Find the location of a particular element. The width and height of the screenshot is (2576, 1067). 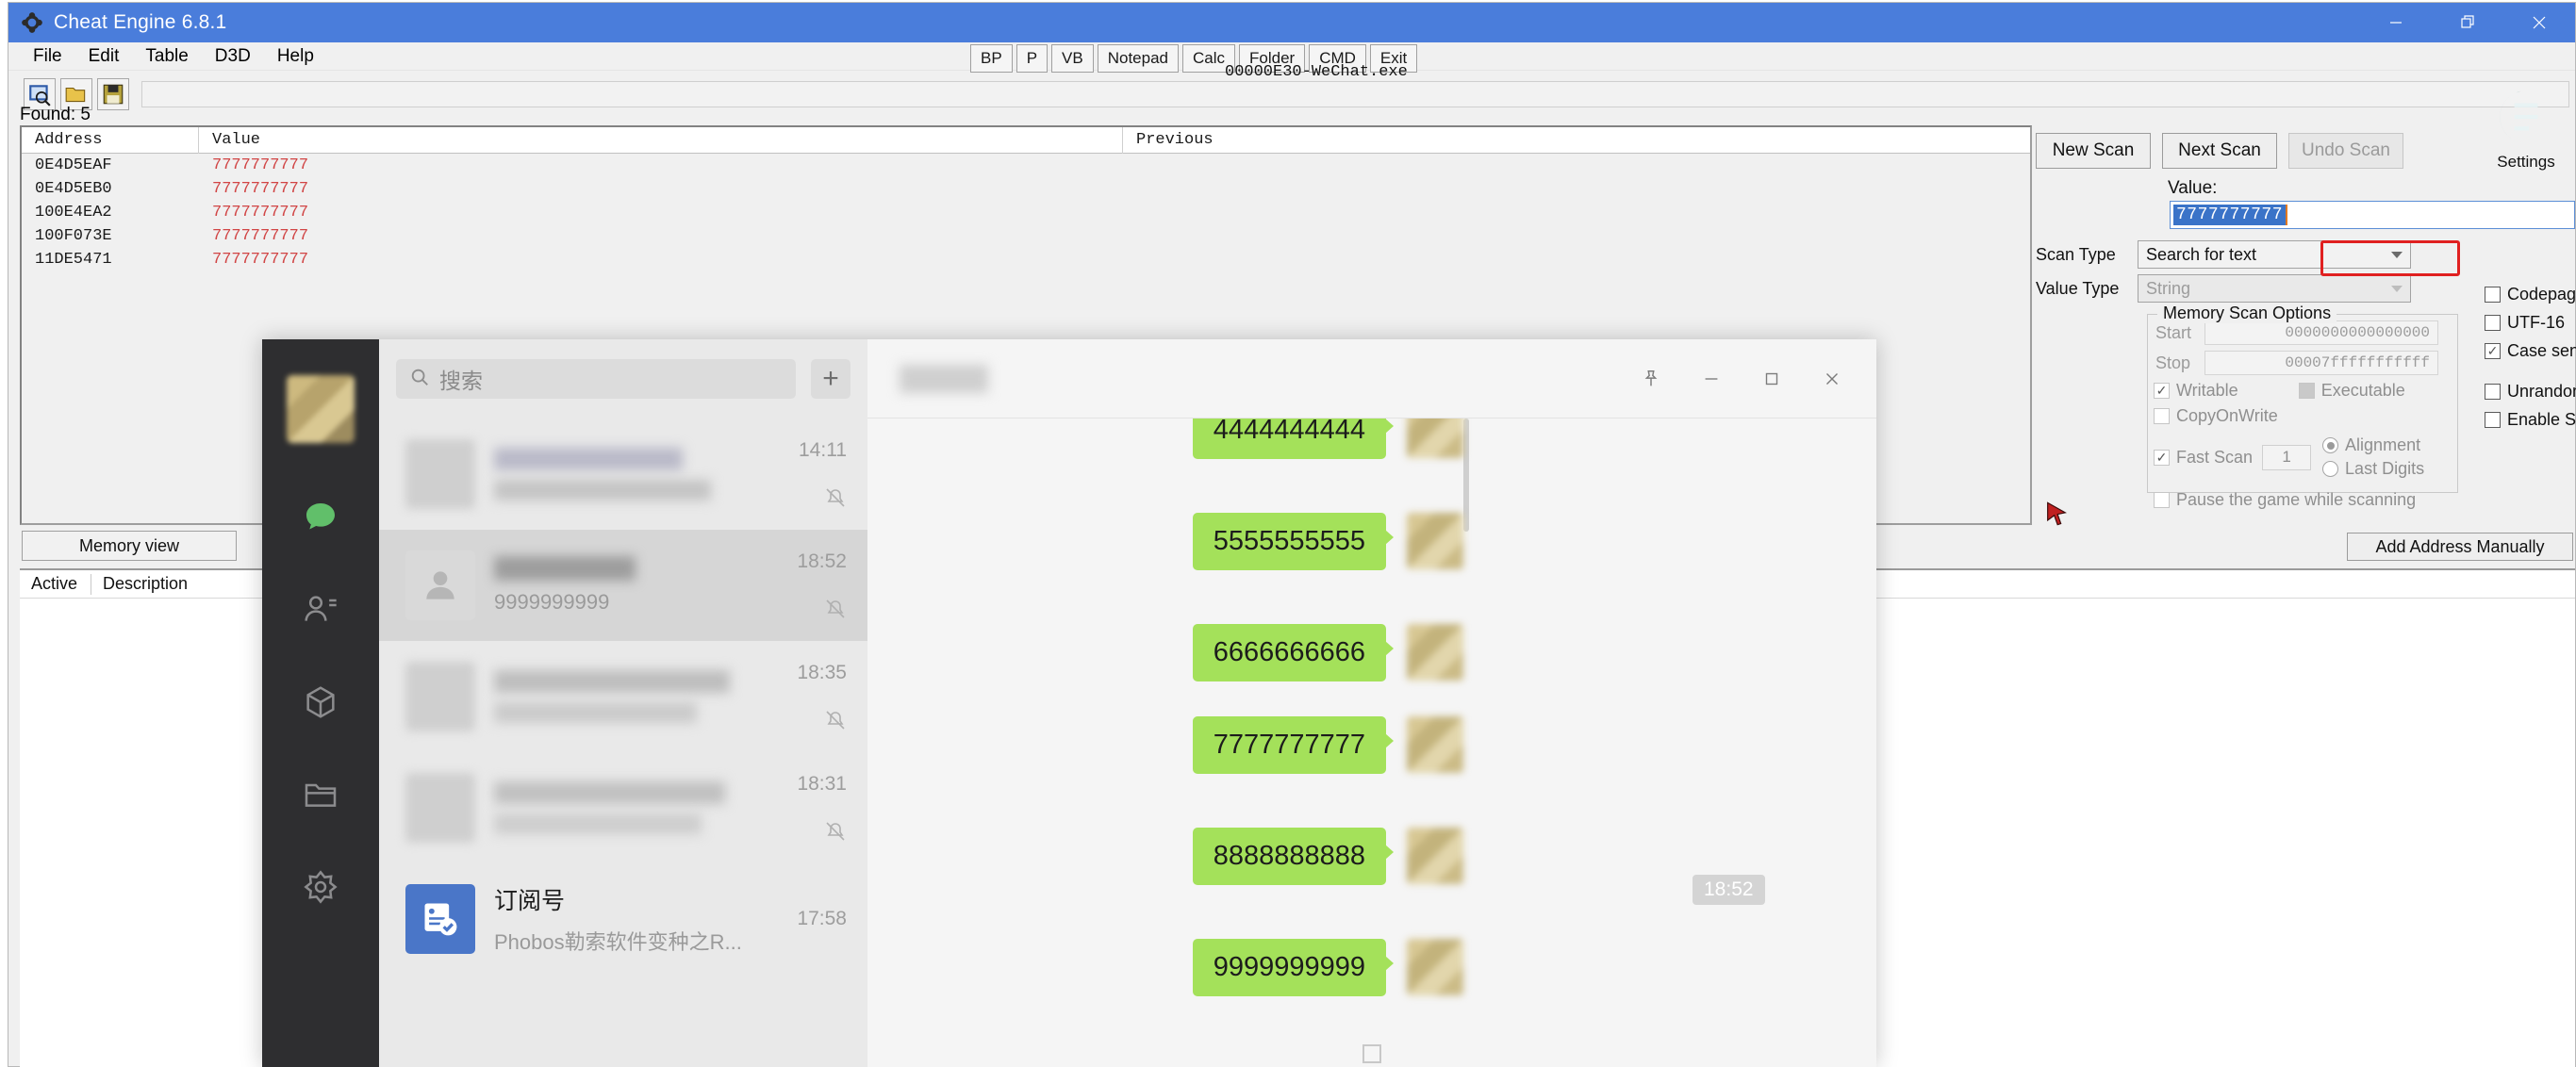

list-item: 9999999999 18:52 is located at coordinates (623, 585).